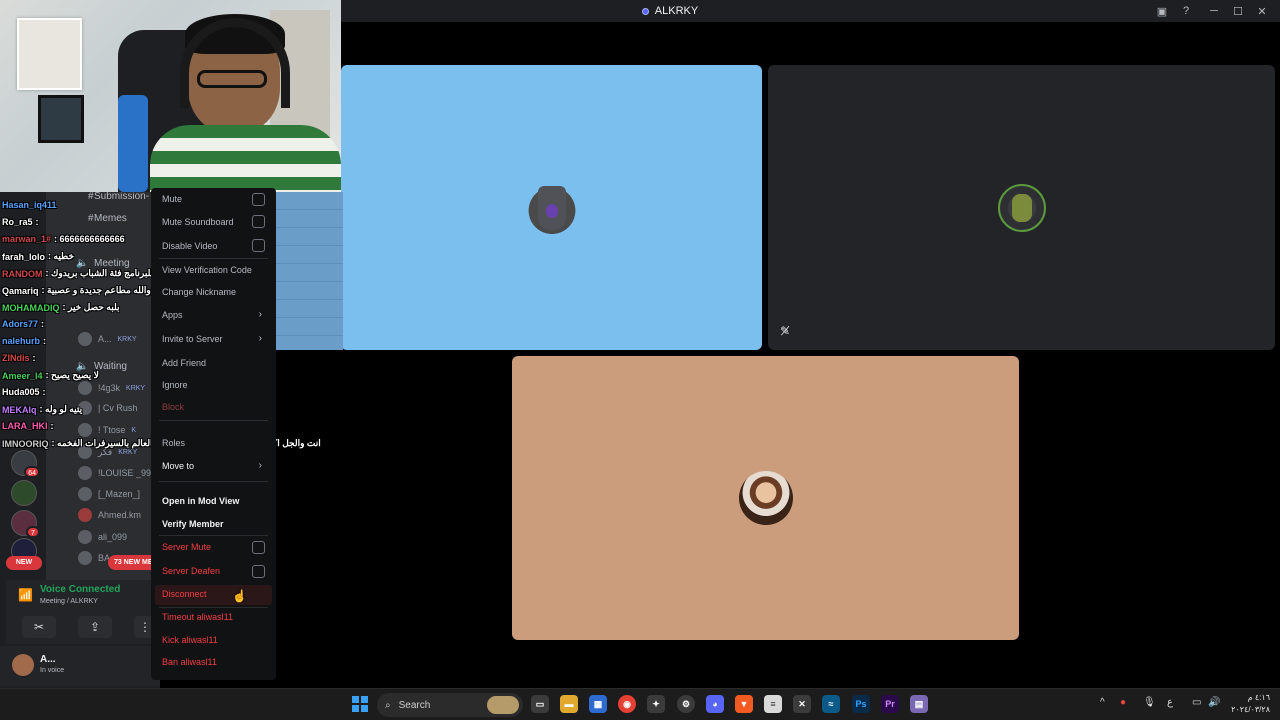 The height and width of the screenshot is (720, 1280). What do you see at coordinates (1214, 702) in the screenshot?
I see `volume-icon: 🔊` at bounding box center [1214, 702].